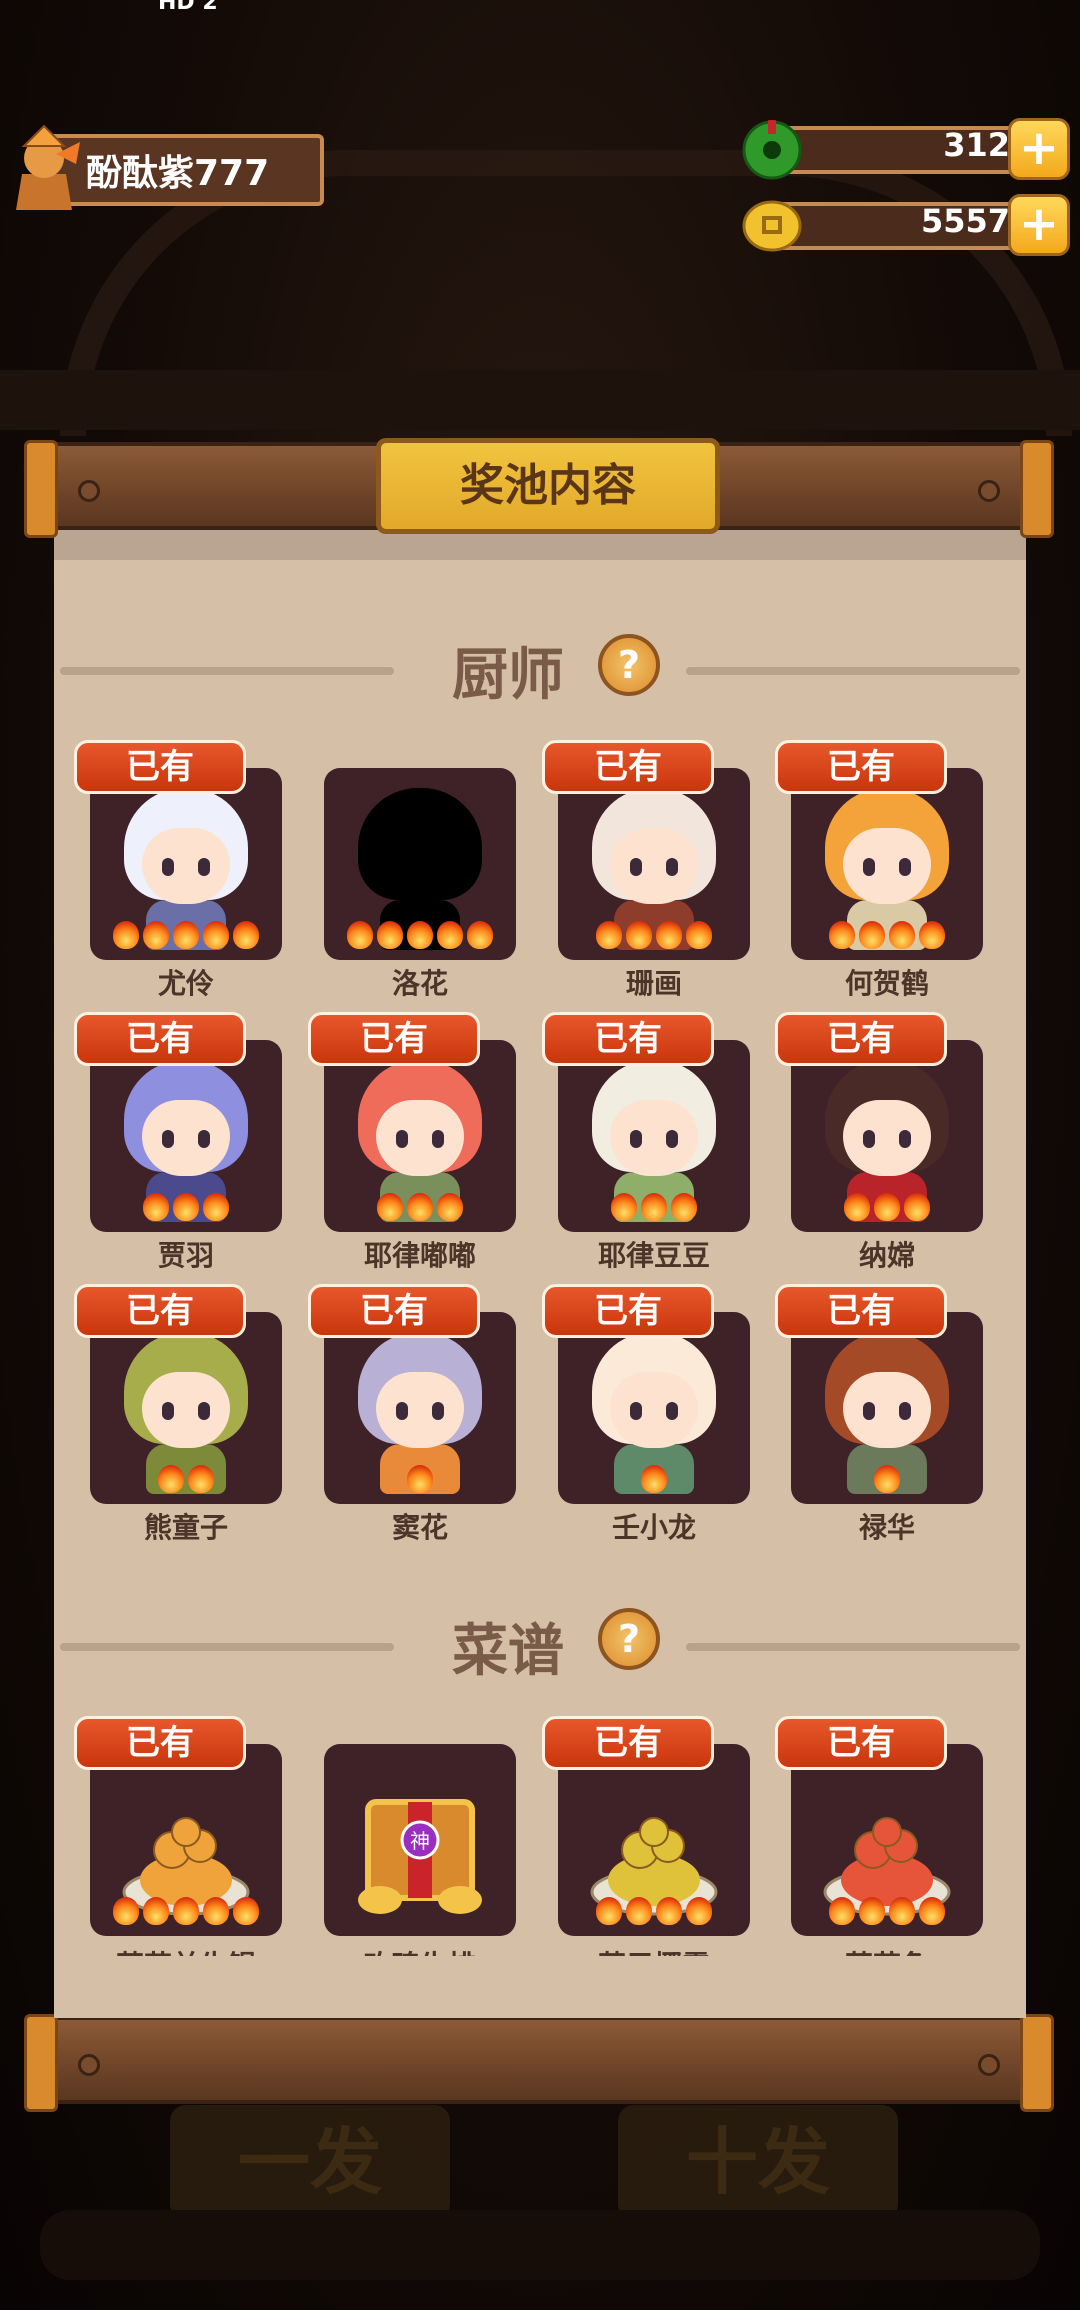 This screenshot has height=2310, width=1080. I want to click on chef-name: 贾羽, so click(185, 1255).